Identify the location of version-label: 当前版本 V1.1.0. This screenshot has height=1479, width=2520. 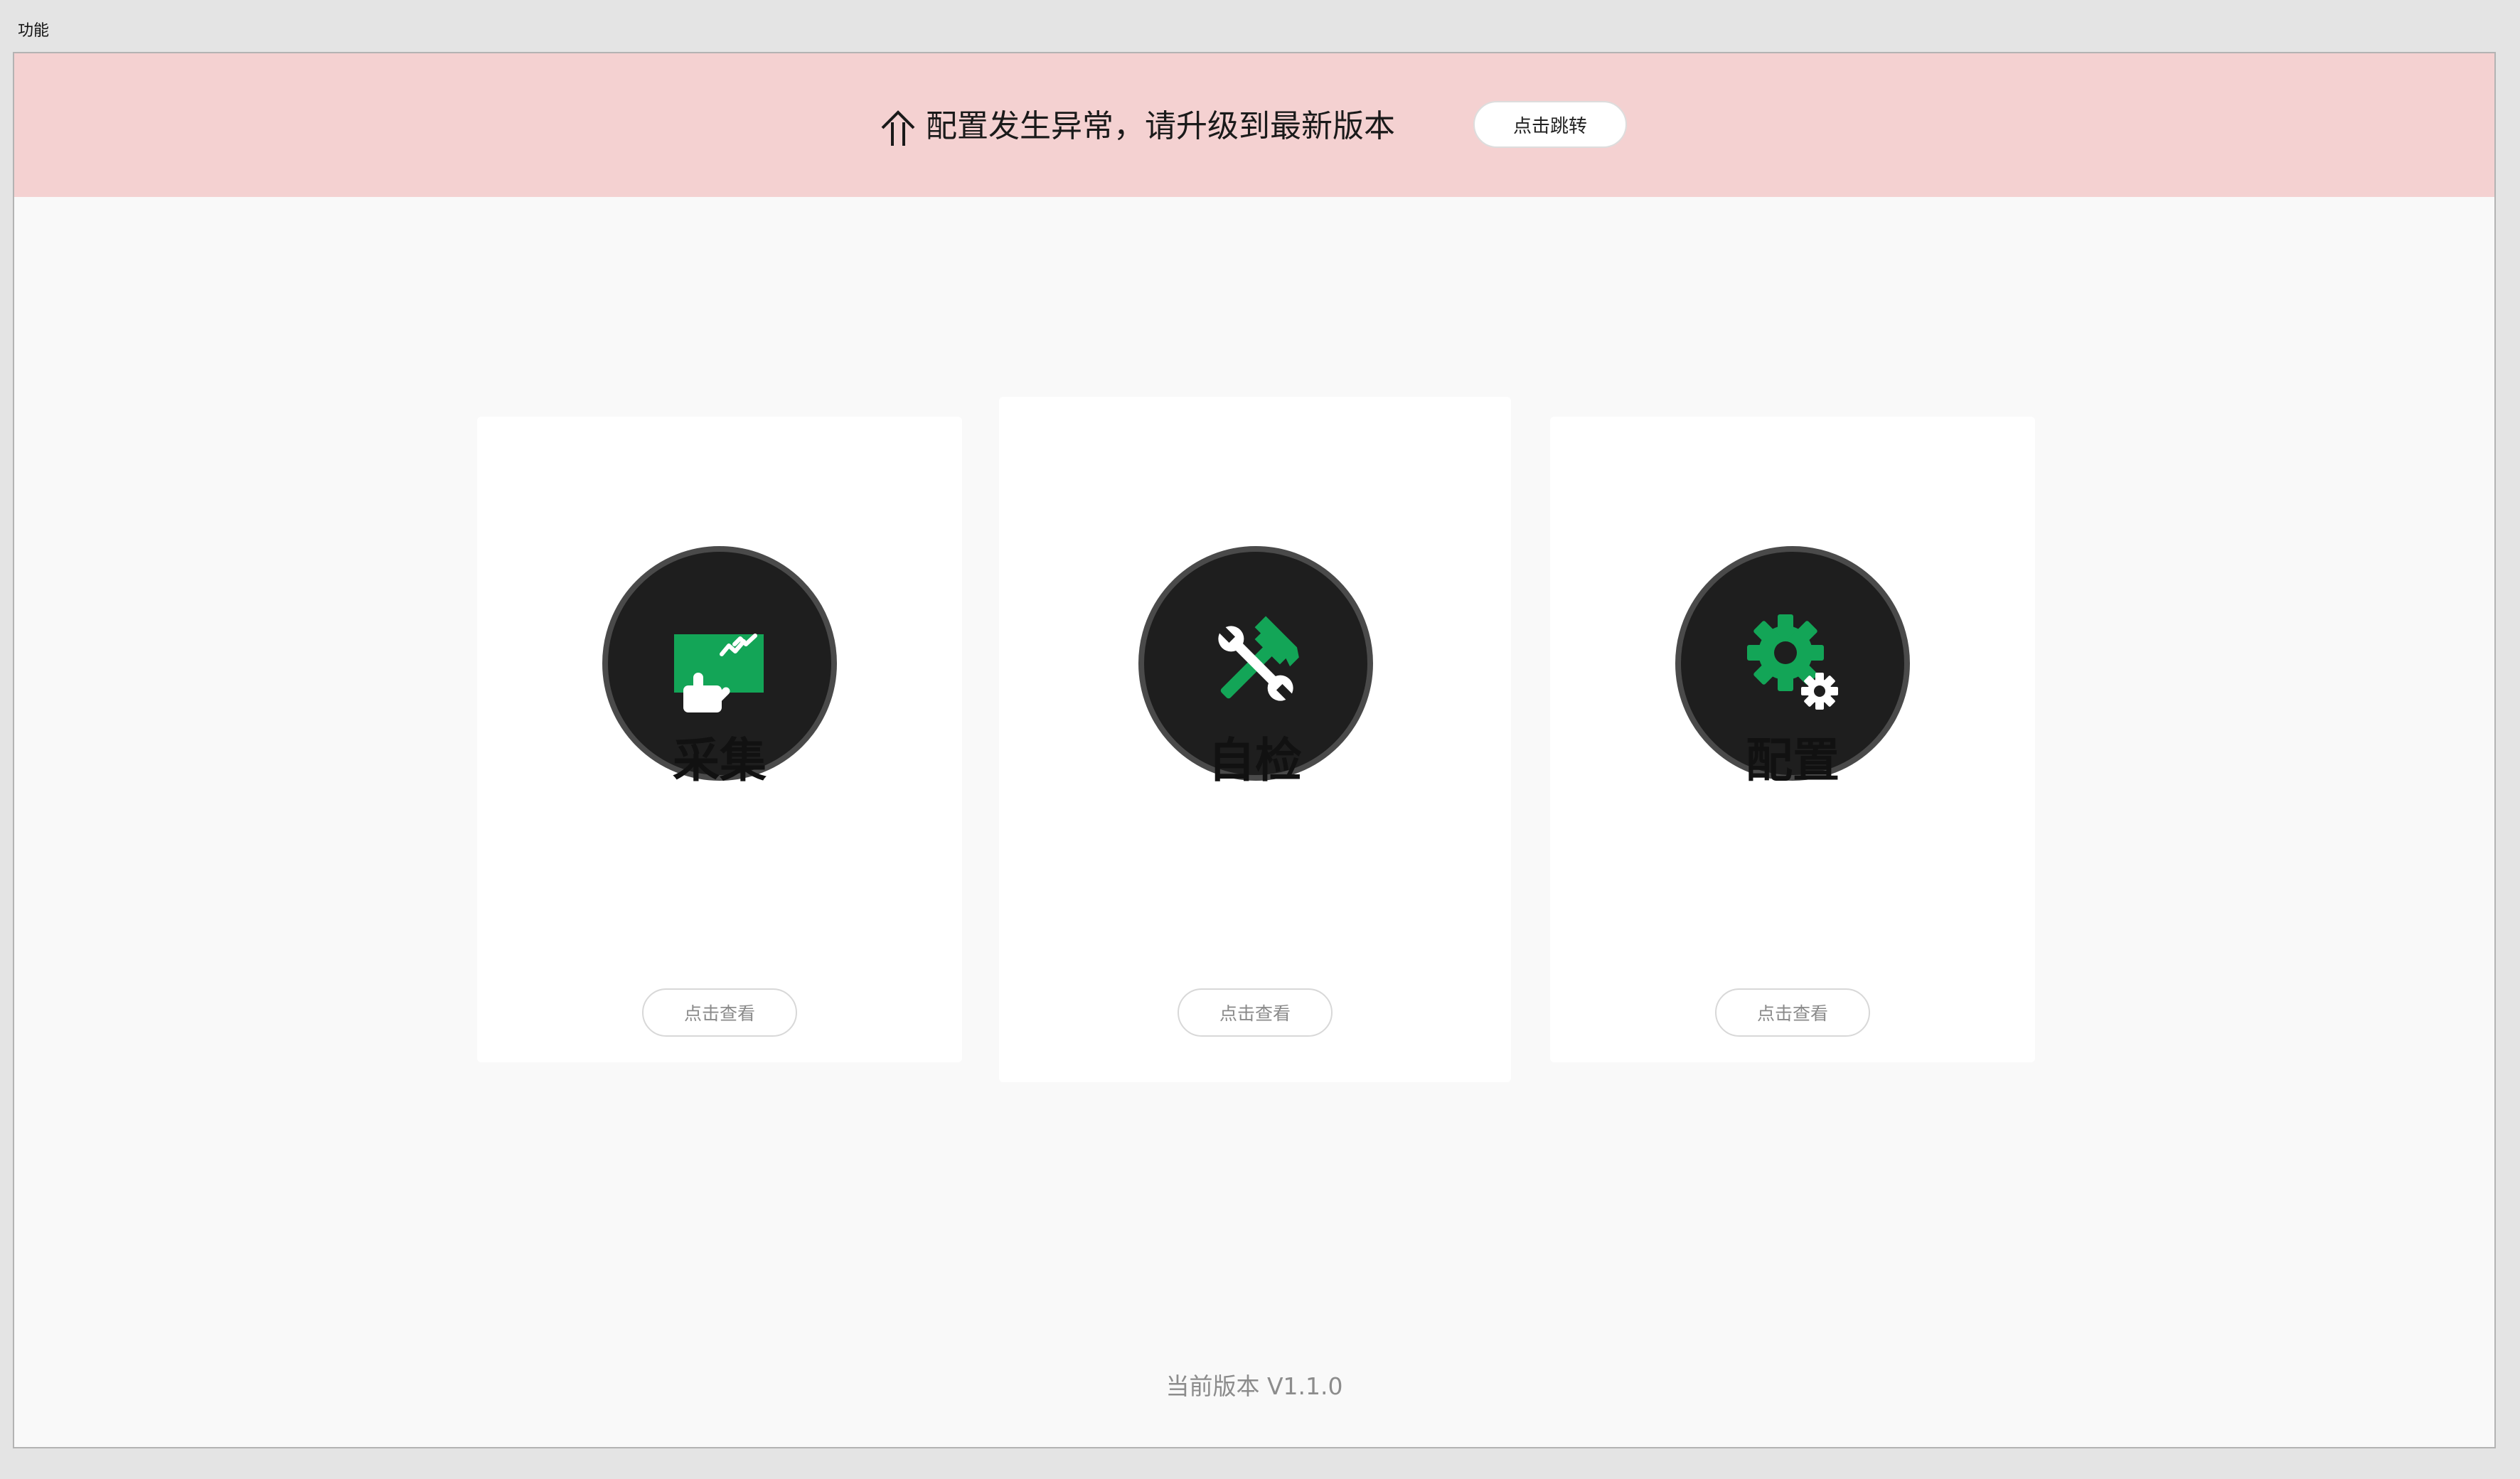
(1254, 1386).